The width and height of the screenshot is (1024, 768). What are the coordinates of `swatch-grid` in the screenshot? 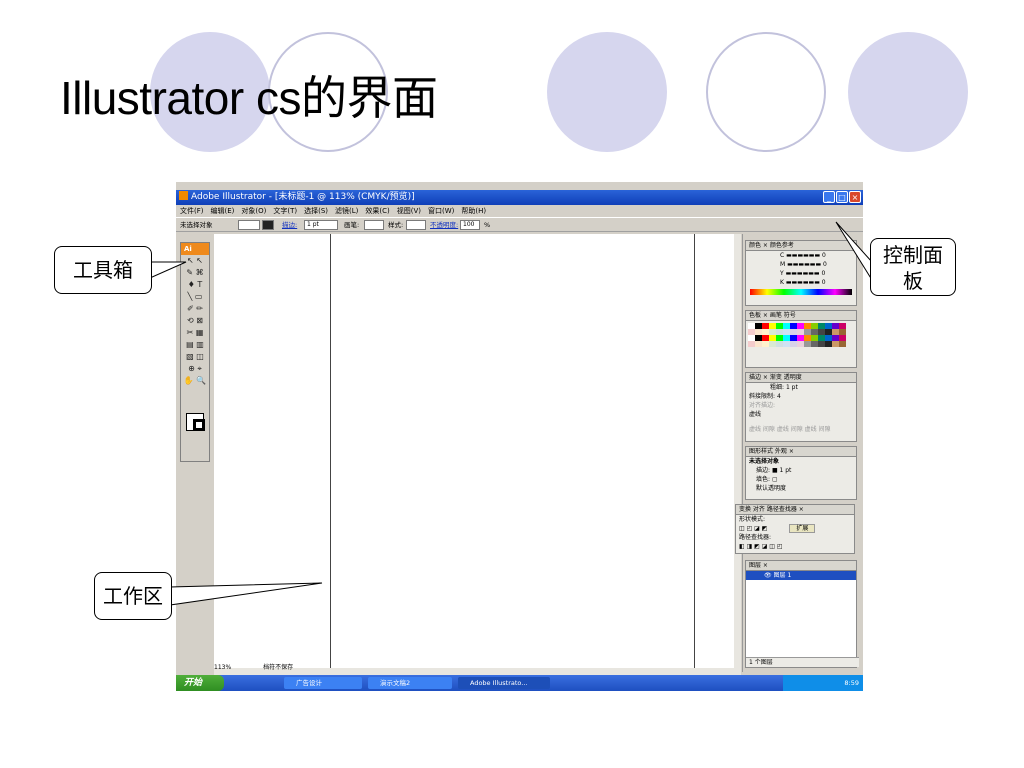 It's located at (801, 335).